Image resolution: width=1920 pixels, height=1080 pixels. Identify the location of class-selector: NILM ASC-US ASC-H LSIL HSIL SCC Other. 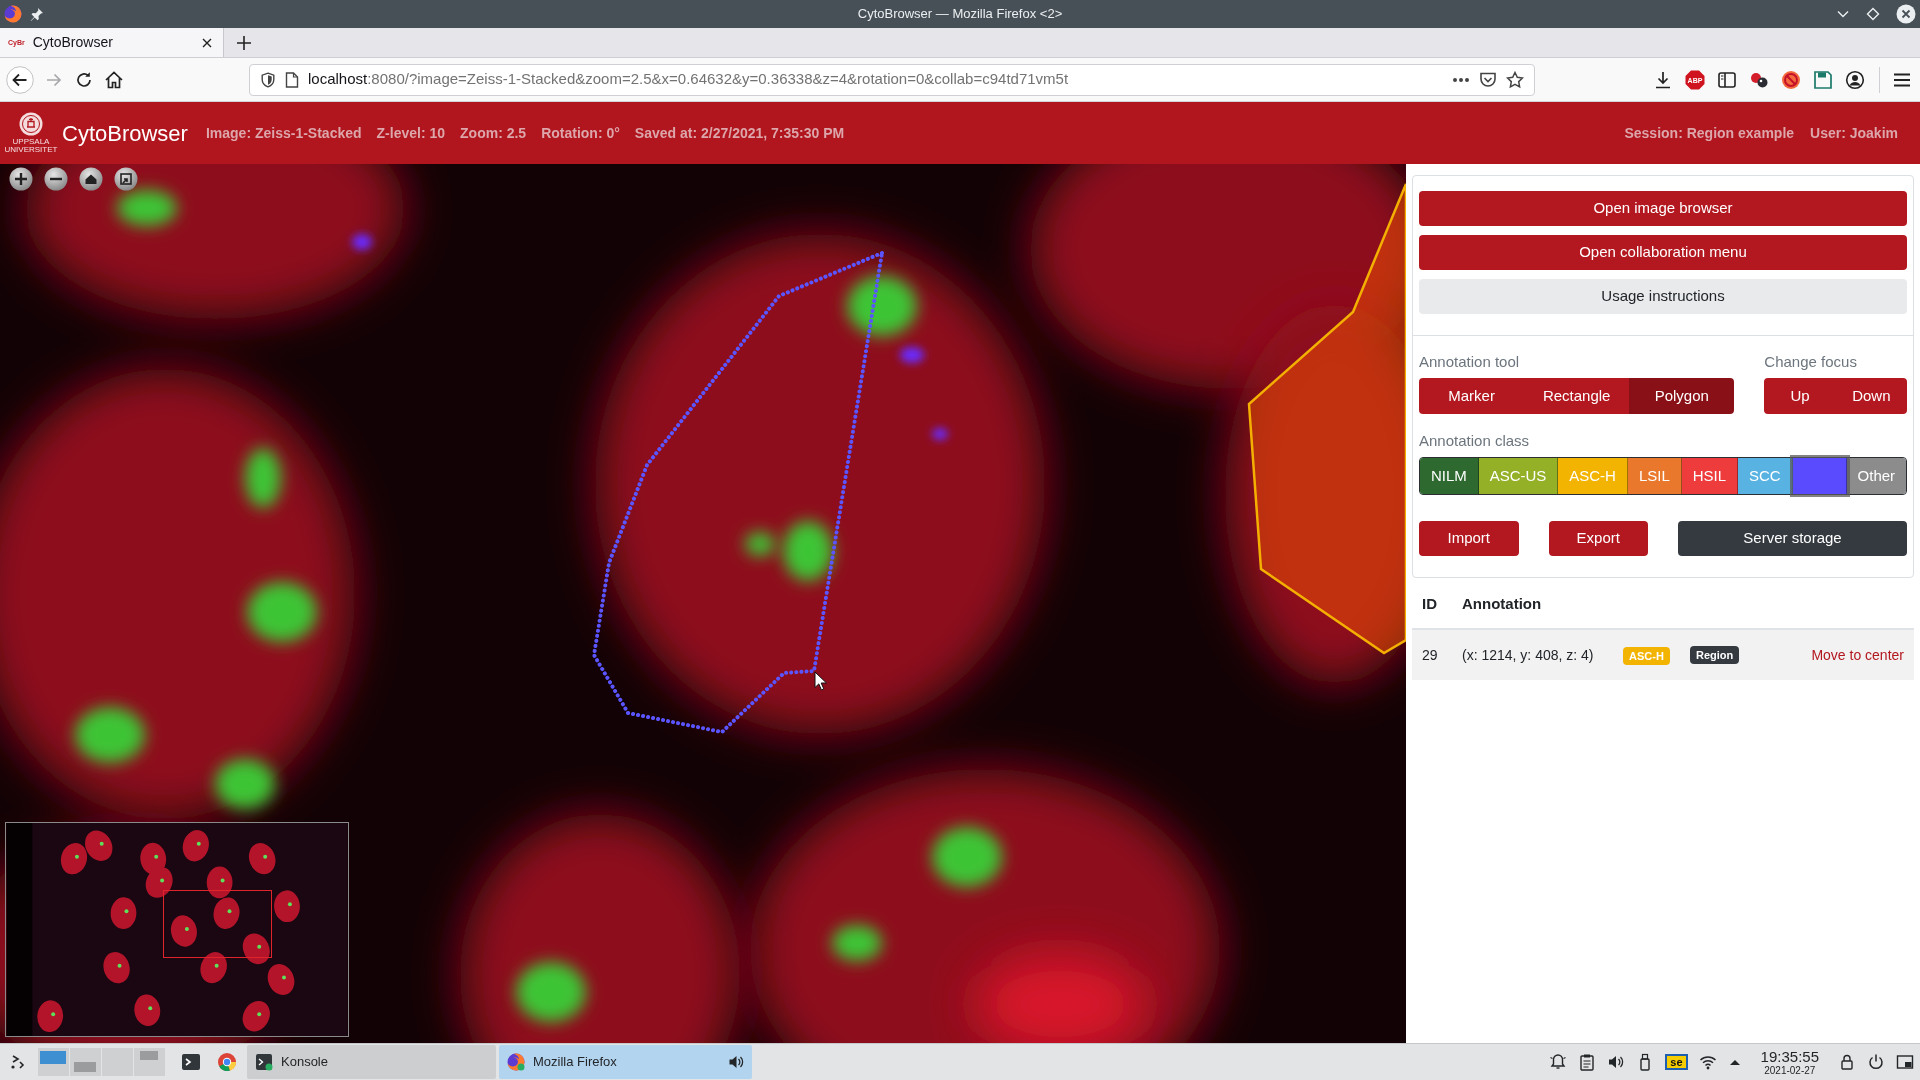
(1663, 476).